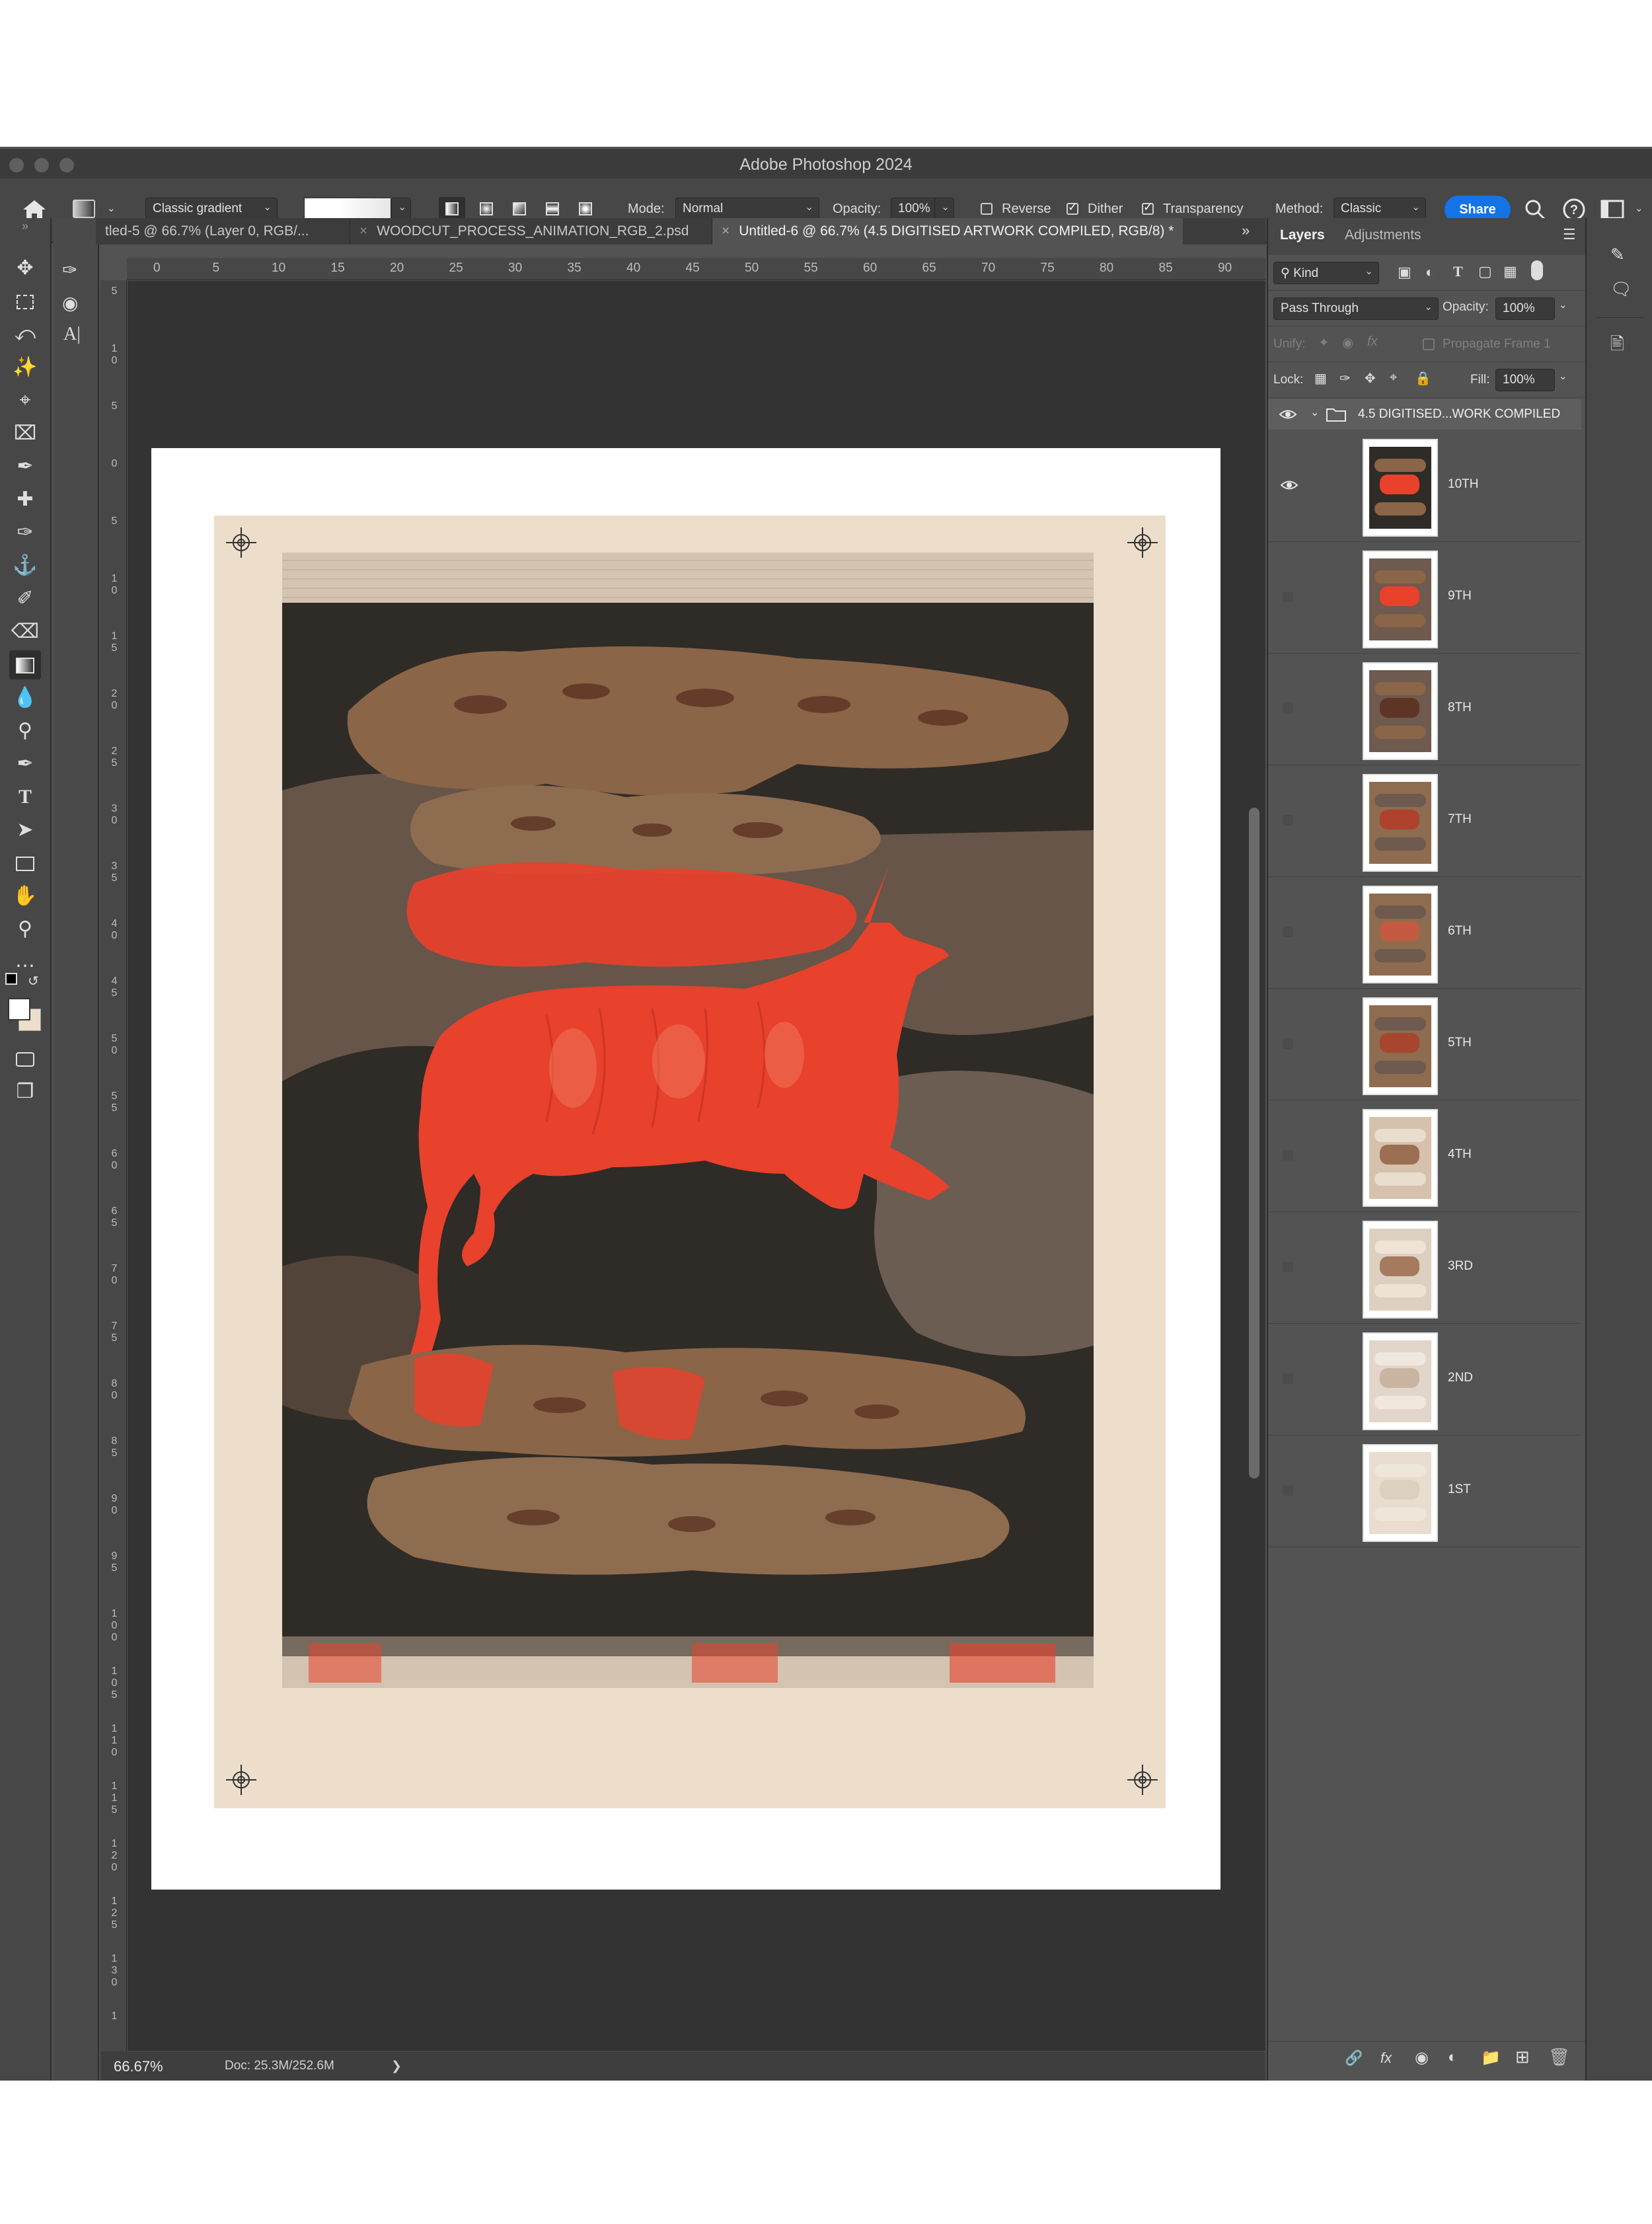  Describe the element at coordinates (1425, 933) in the screenshot. I see `layer-row: 6TH` at that location.